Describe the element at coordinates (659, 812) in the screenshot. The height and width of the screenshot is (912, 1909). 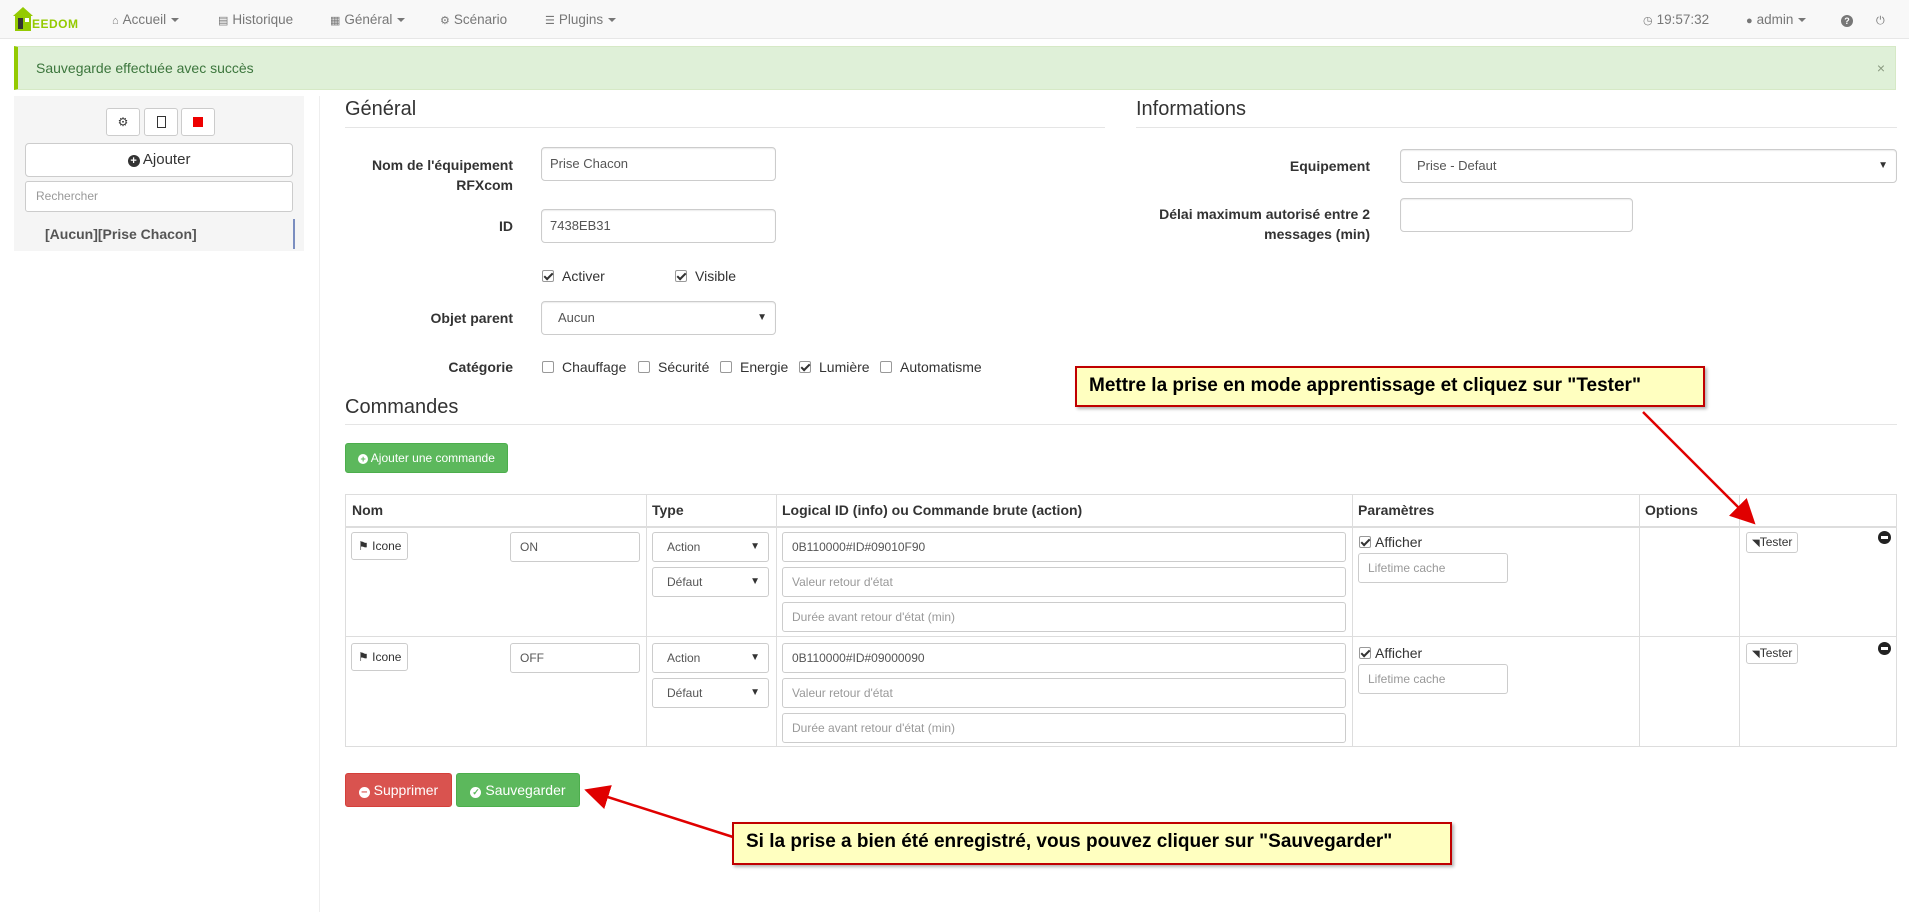
I see `arrow-to-save` at that location.